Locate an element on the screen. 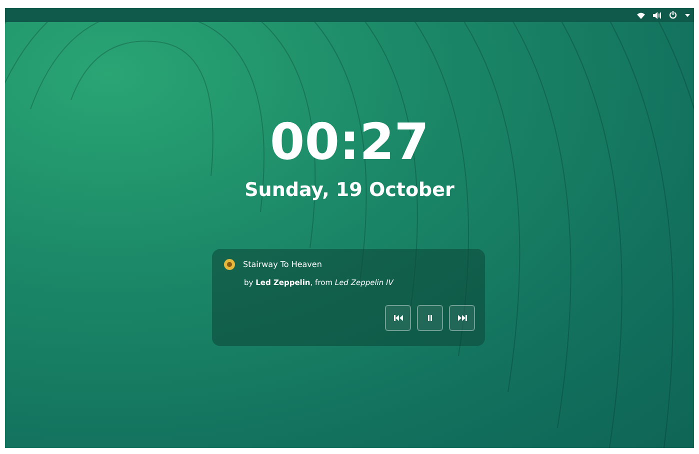 Image resolution: width=699 pixels, height=454 pixels. power-icon is located at coordinates (673, 15).